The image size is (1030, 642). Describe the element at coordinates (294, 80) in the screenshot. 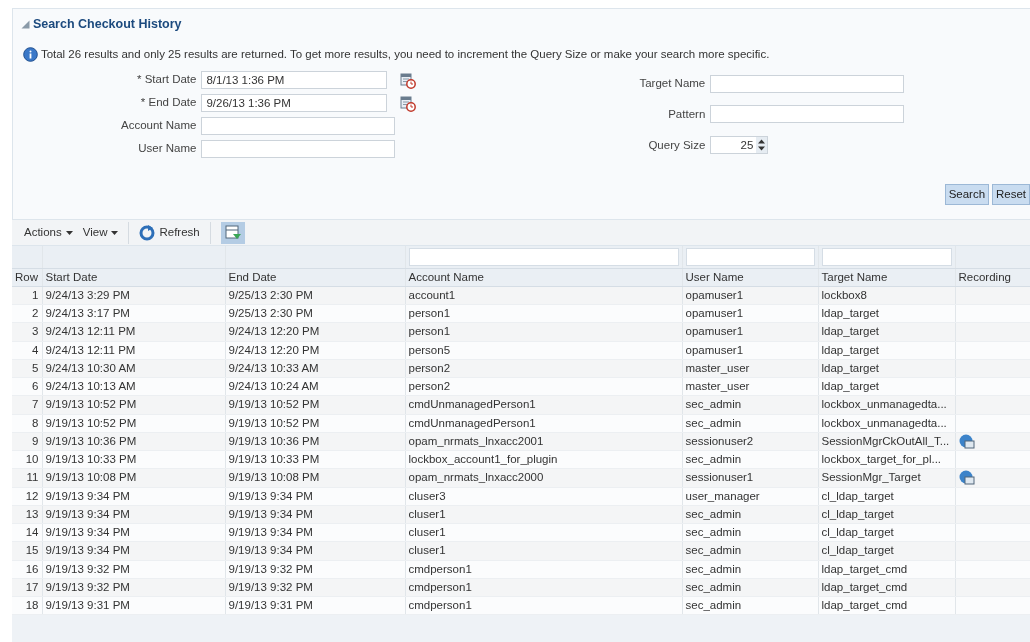

I see `input-field: 8/1/13 1:36 PM` at that location.